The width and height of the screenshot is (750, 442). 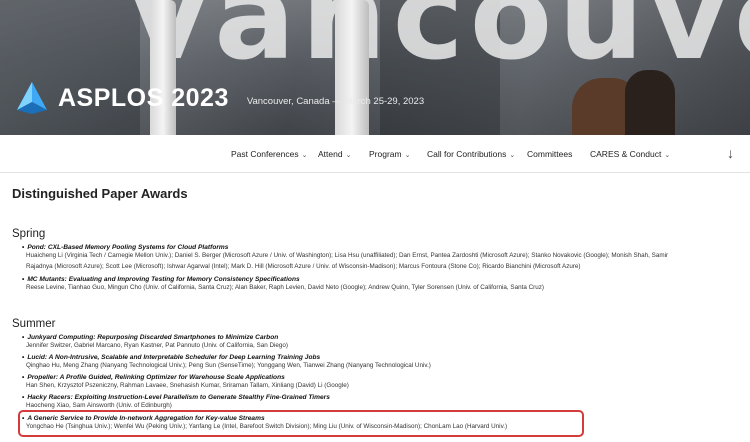 I want to click on nav-item-label: Attend, so click(x=330, y=154).